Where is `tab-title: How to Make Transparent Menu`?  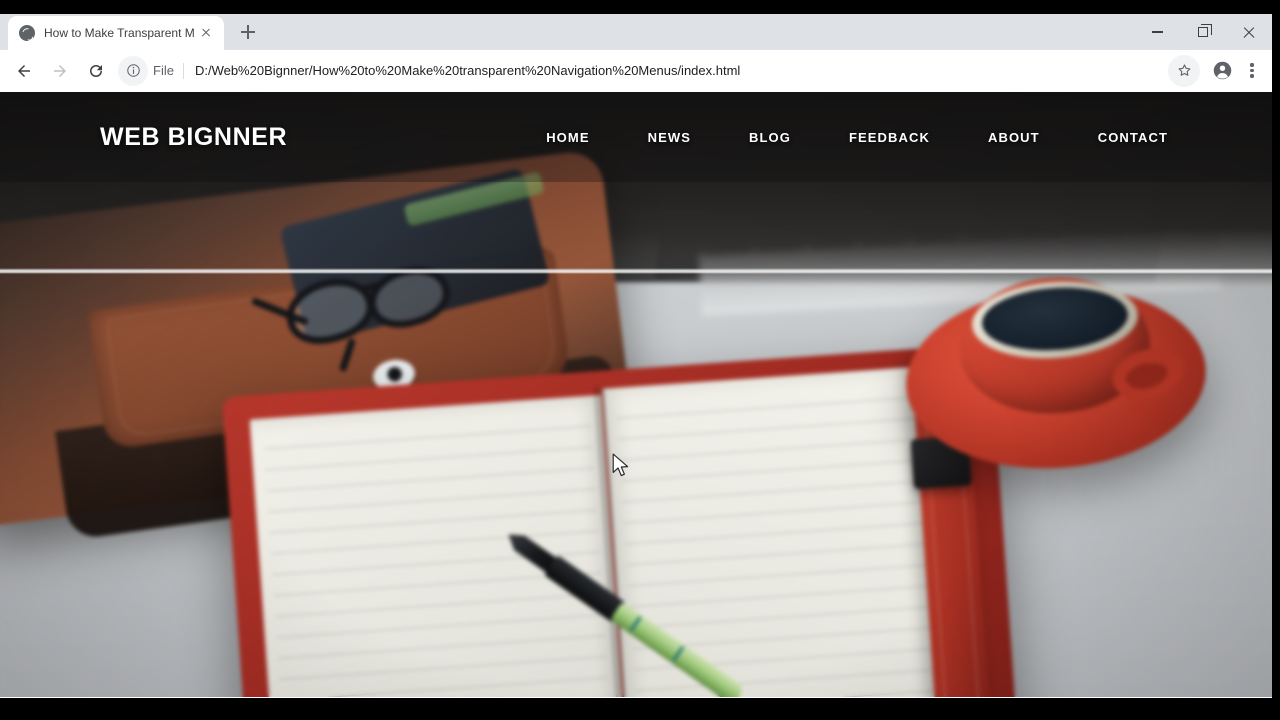 tab-title: How to Make Transparent Menu is located at coordinates (119, 33).